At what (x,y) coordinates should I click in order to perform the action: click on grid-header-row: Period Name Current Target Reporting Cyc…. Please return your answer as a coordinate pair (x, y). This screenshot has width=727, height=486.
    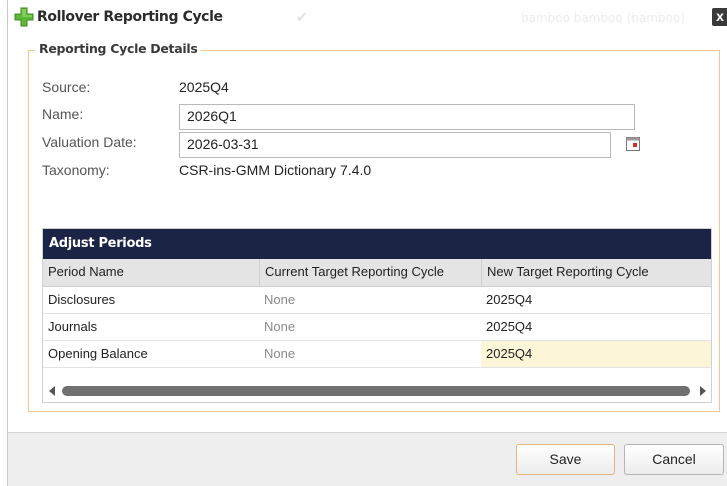
    Looking at the image, I should click on (377, 273).